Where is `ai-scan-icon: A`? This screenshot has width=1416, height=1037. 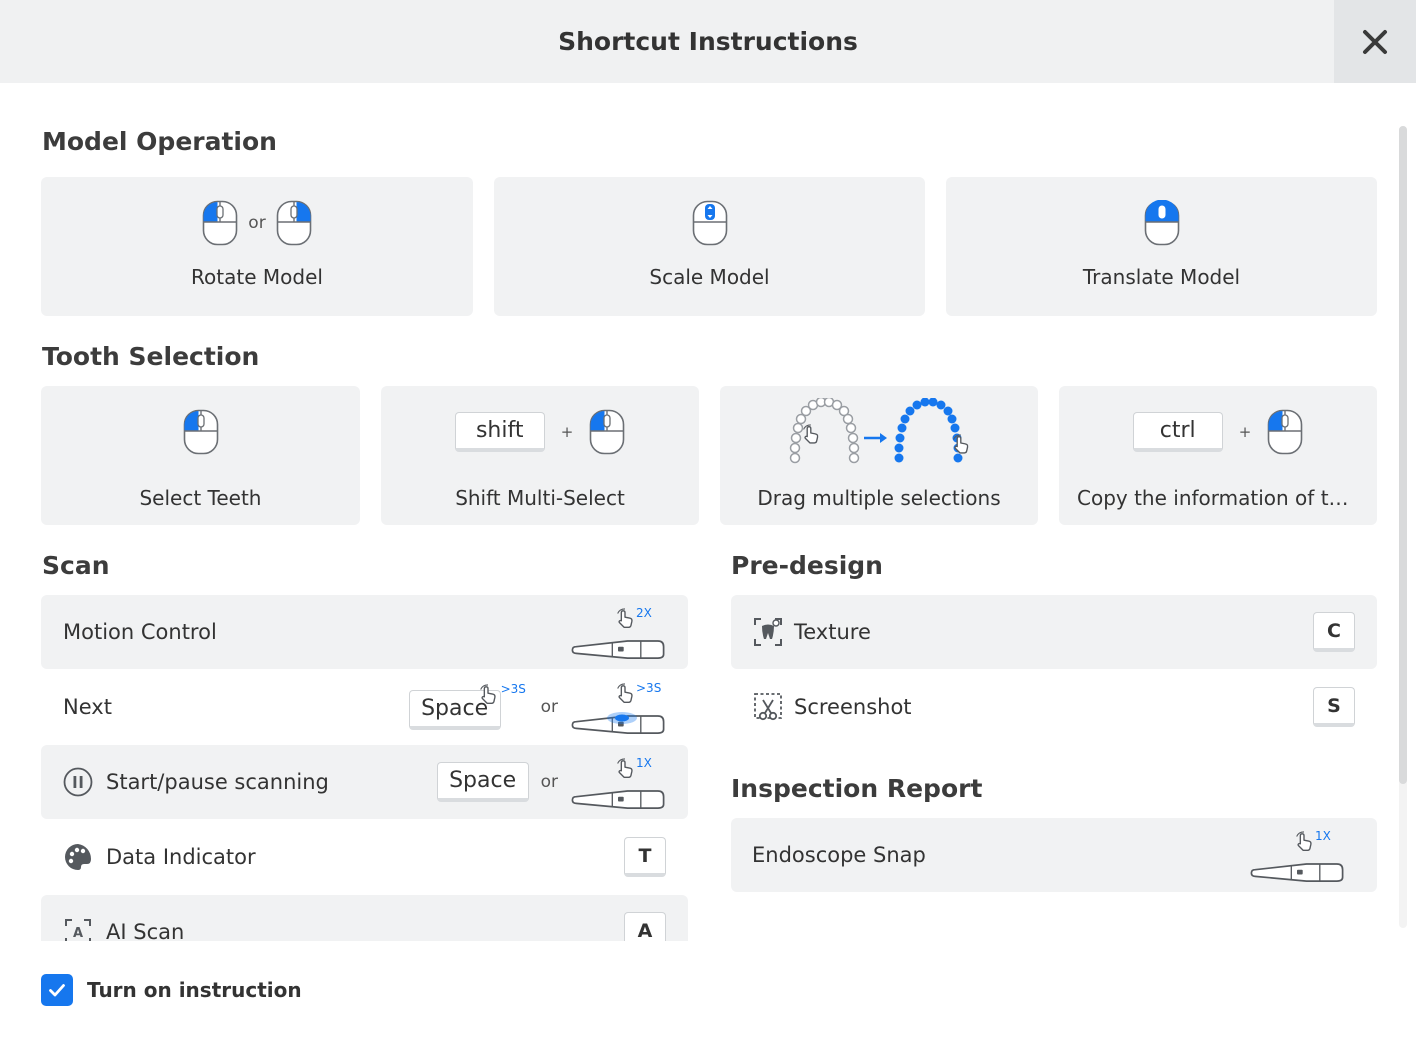 ai-scan-icon: A is located at coordinates (78, 930).